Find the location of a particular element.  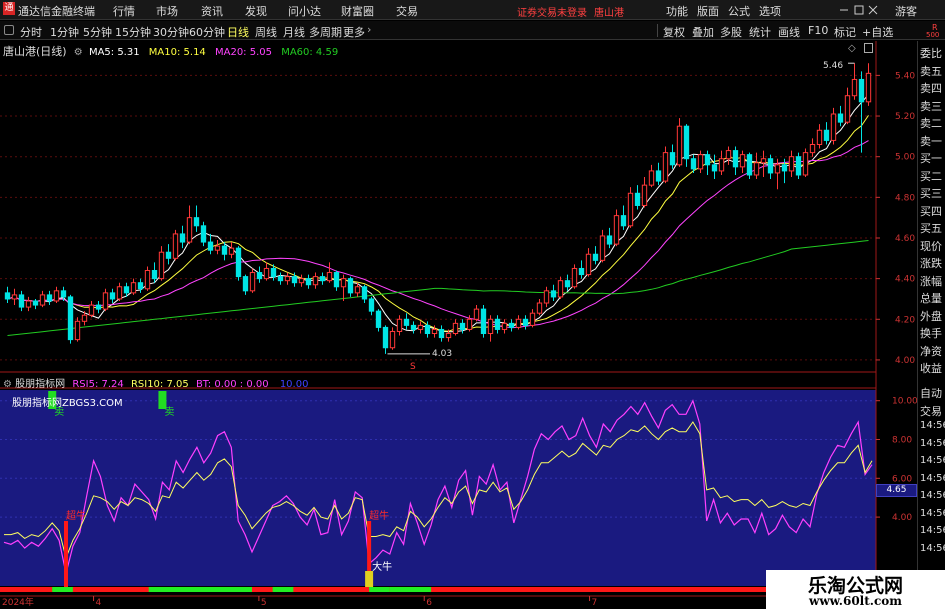

price-tick-label: 5.00 is located at coordinates (905, 158).